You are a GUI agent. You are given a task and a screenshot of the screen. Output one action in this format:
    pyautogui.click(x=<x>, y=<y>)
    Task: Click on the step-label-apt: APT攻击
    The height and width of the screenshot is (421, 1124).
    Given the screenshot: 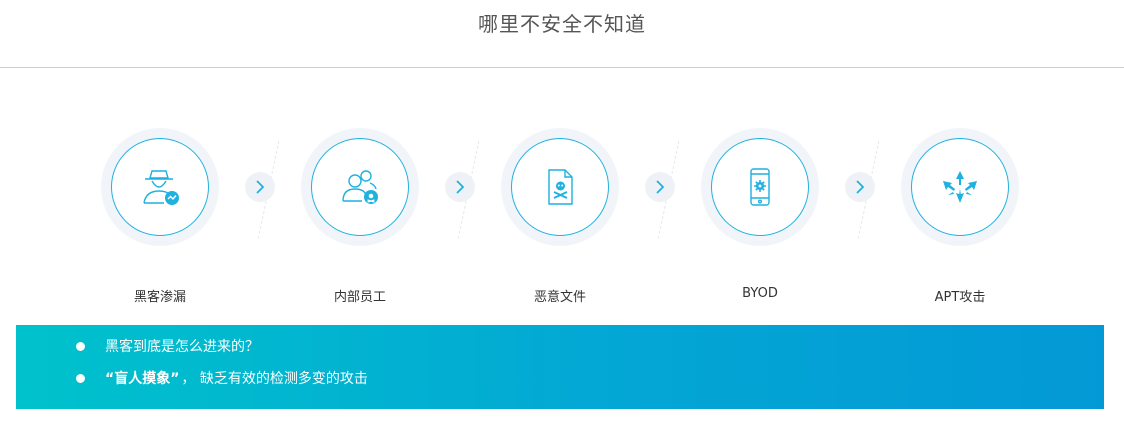 What is the action you would take?
    pyautogui.click(x=960, y=297)
    